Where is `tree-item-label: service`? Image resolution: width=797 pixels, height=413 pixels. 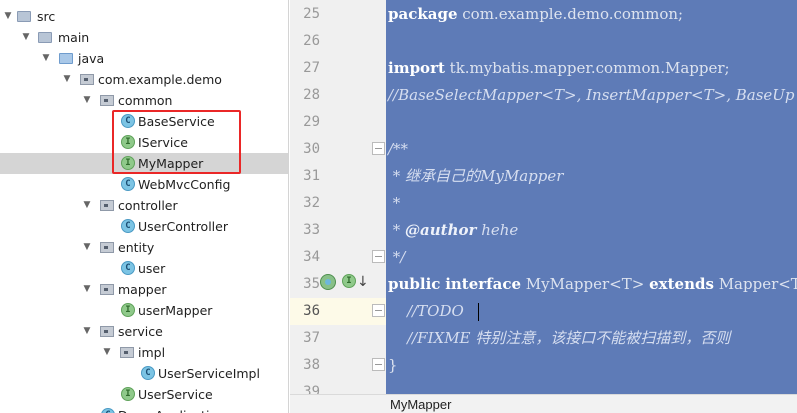
tree-item-label: service is located at coordinates (140, 331).